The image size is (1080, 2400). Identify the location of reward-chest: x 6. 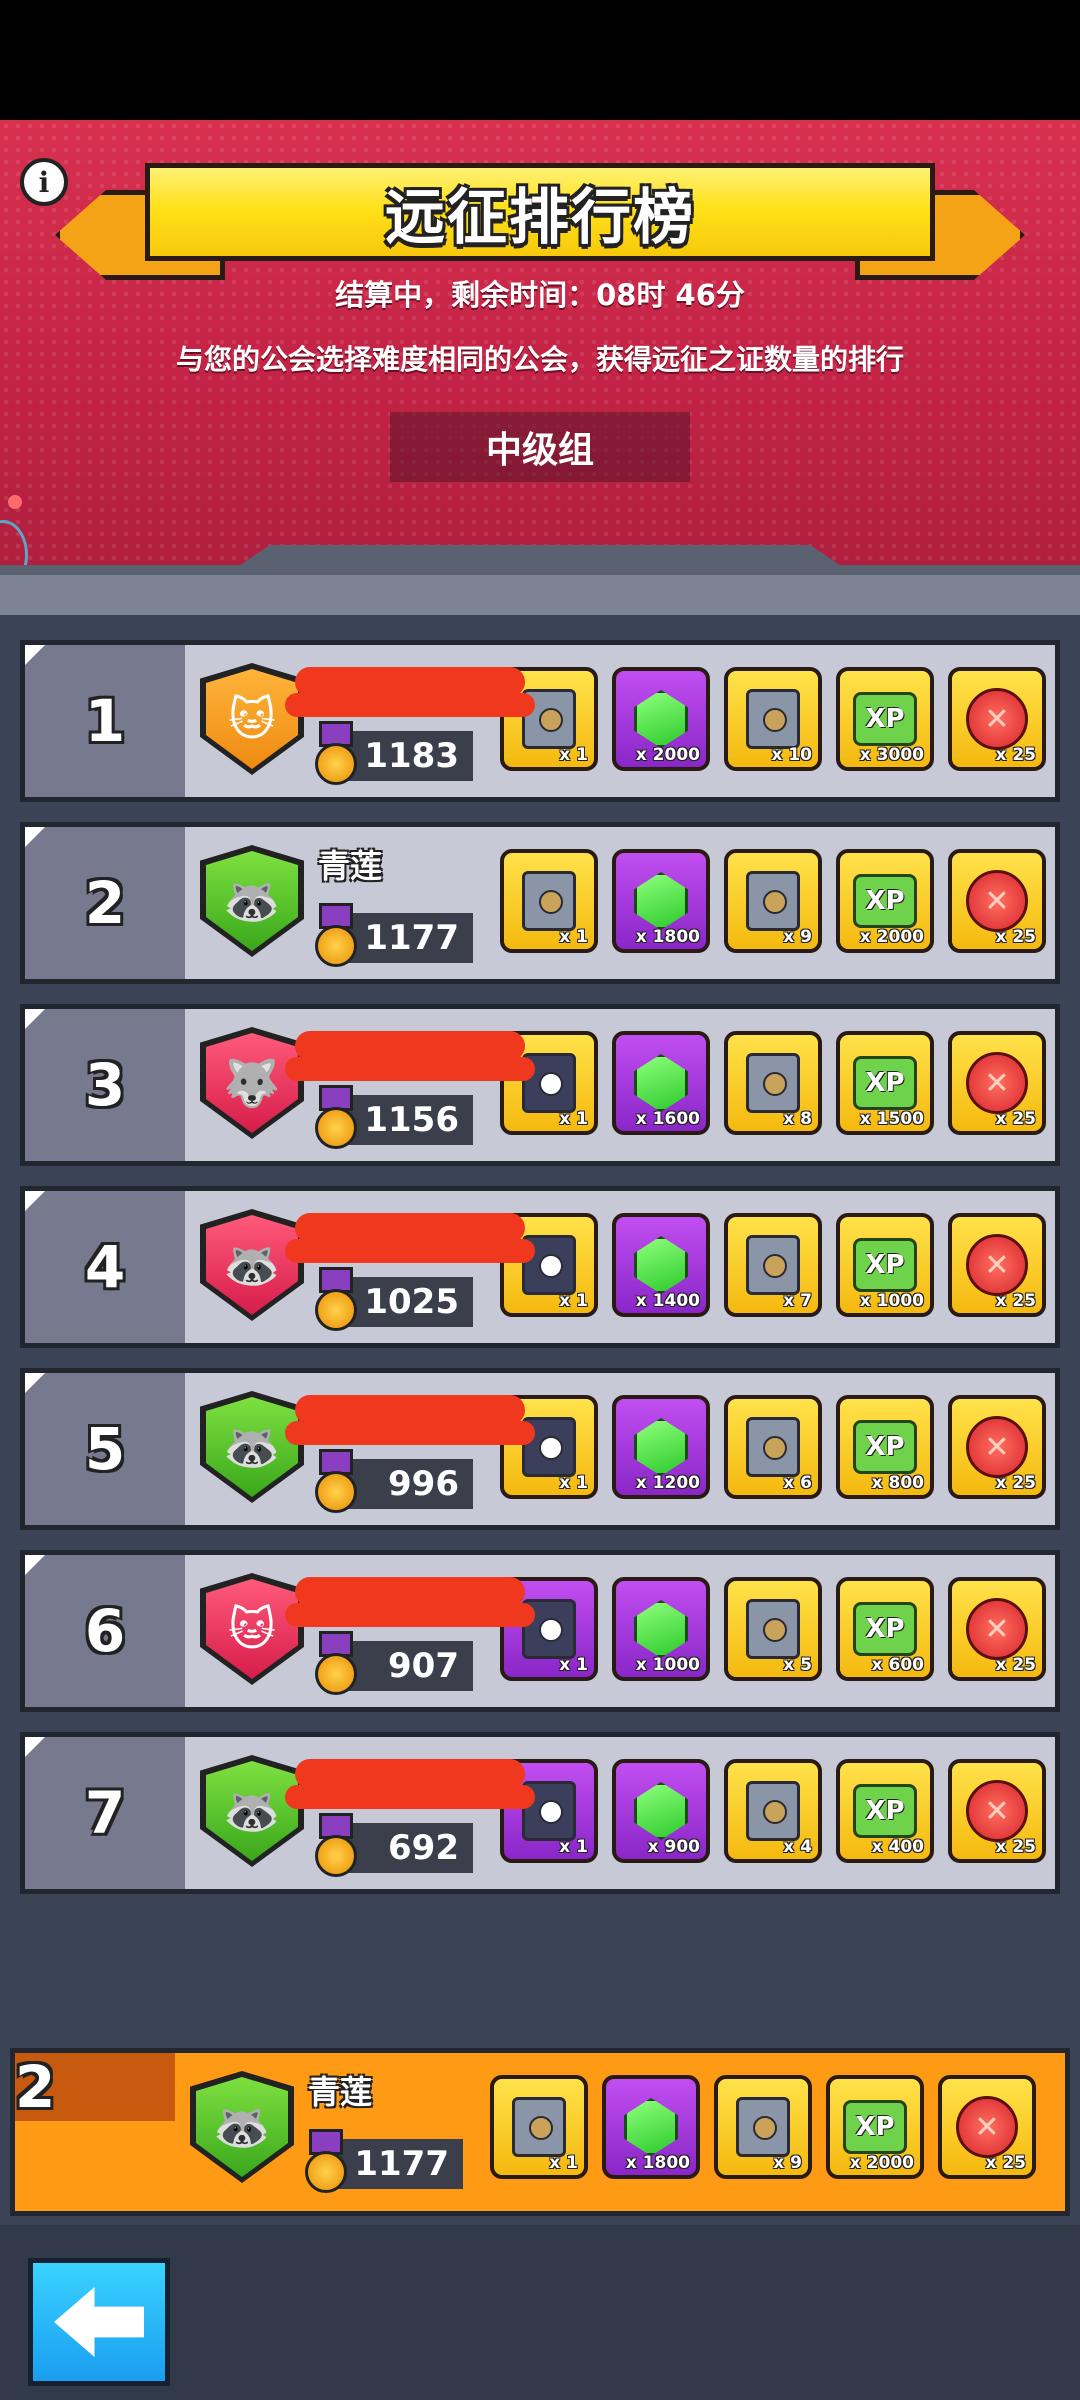
(773, 1447).